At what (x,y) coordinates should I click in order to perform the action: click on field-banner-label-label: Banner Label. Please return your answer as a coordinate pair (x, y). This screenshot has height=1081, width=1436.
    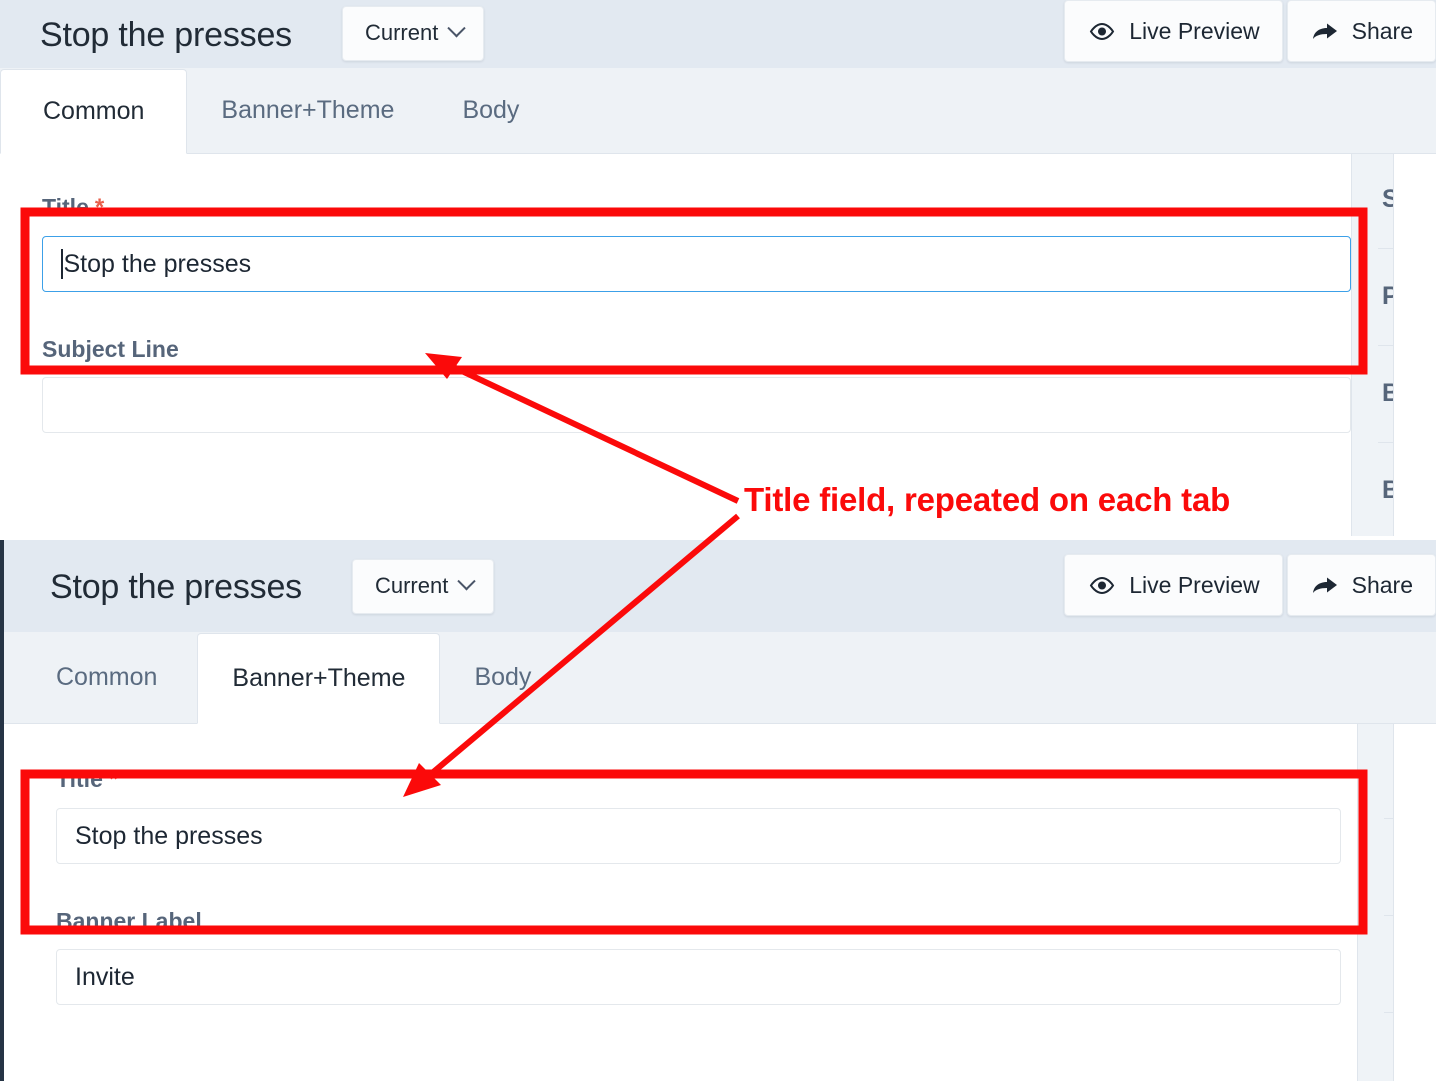
    Looking at the image, I should click on (129, 921).